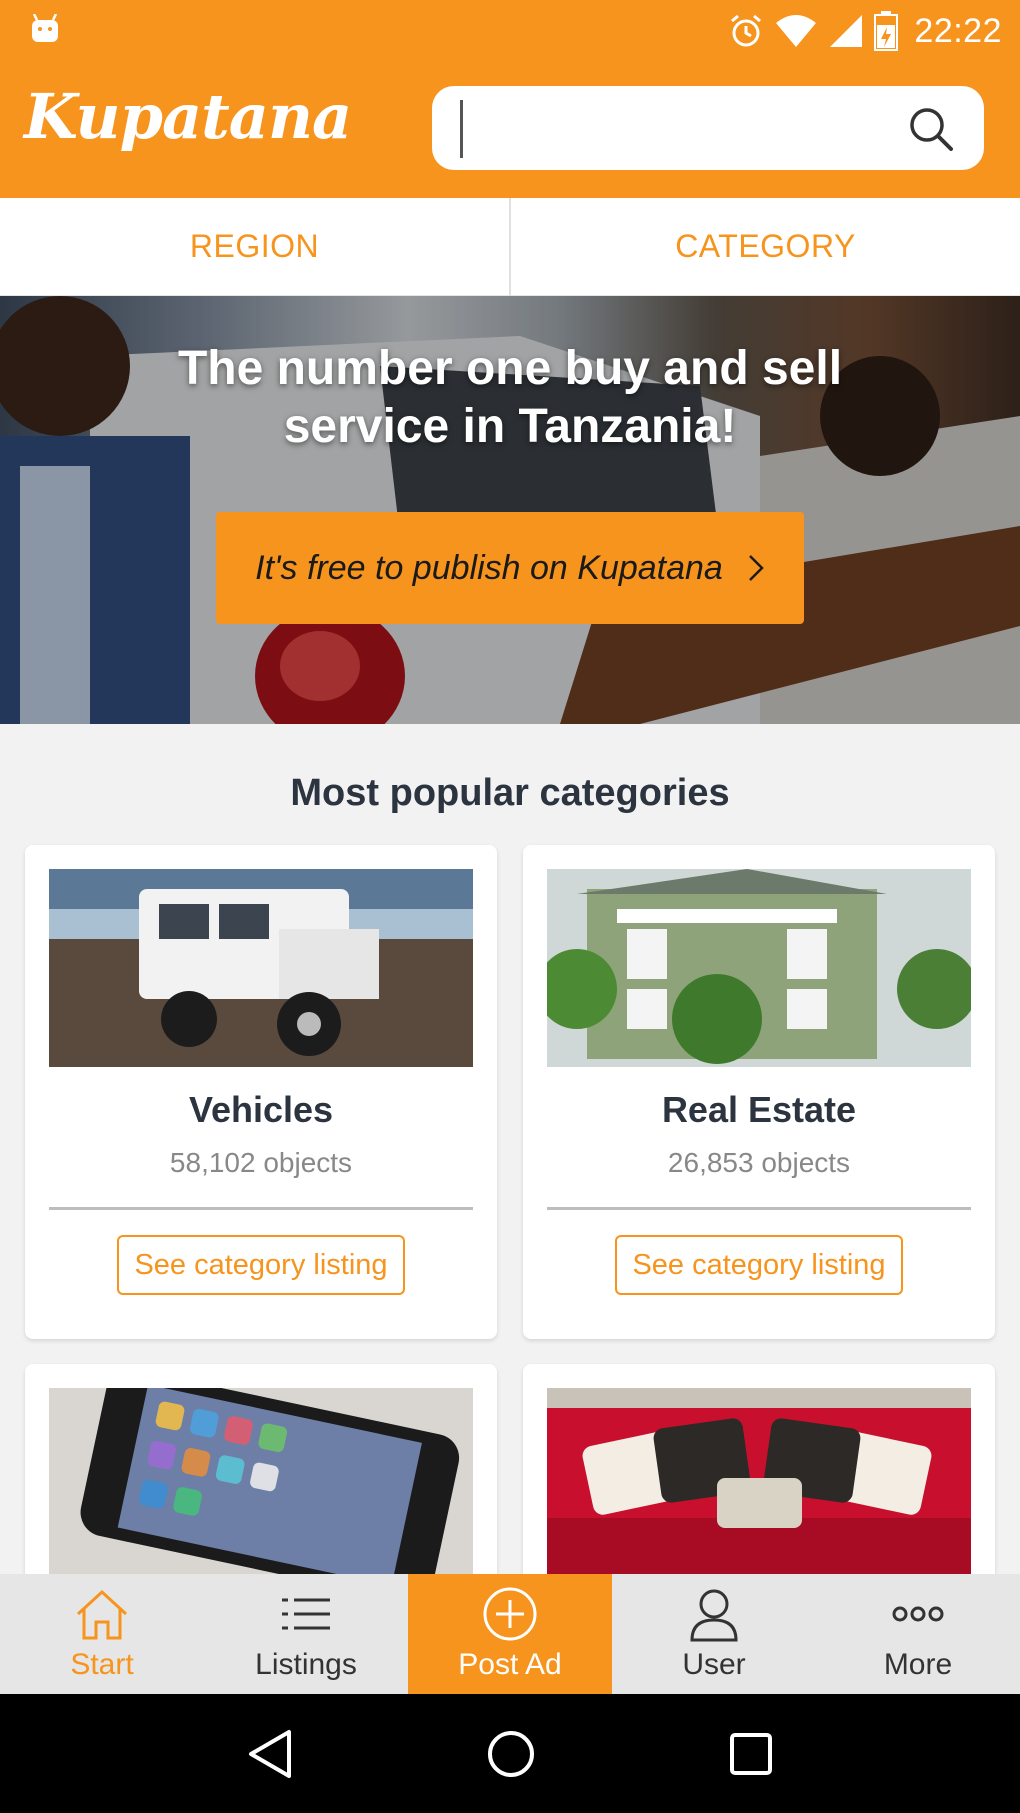 This screenshot has height=1813, width=1020. I want to click on publish-cta-button: It's free to publish on Kupatana, so click(510, 568).